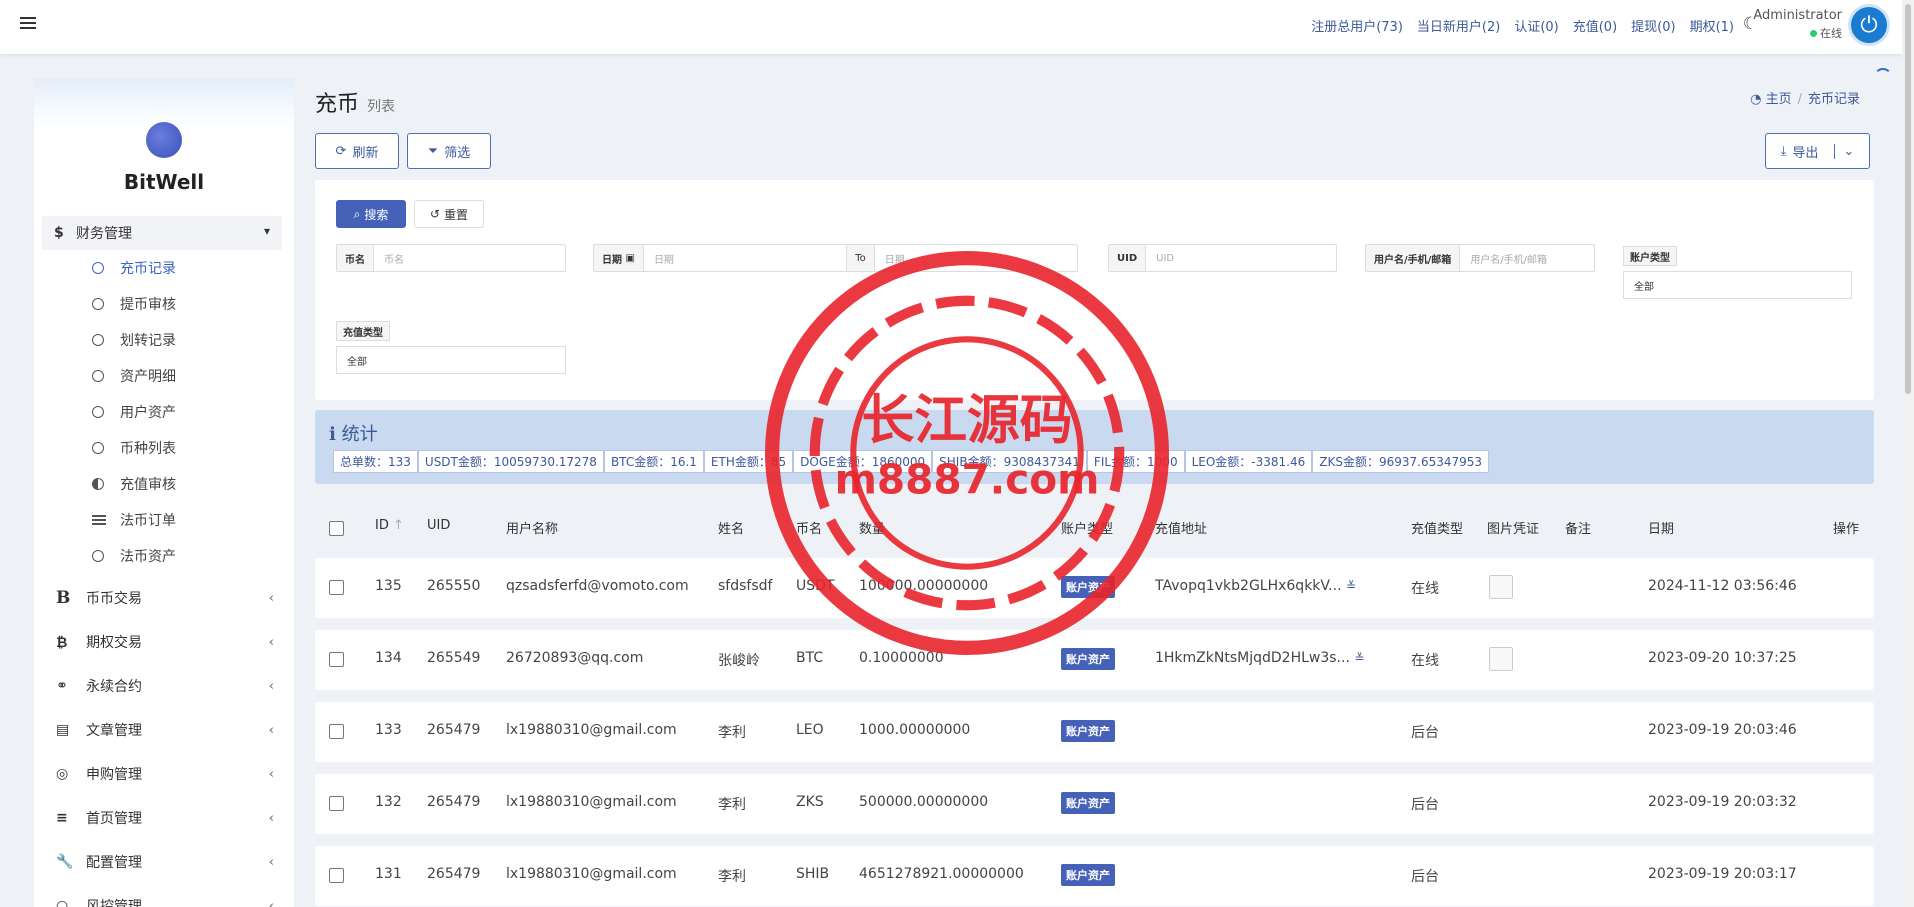 This screenshot has height=907, width=1914. Describe the element at coordinates (860, 258) in the screenshot. I see `date-to-label: To` at that location.